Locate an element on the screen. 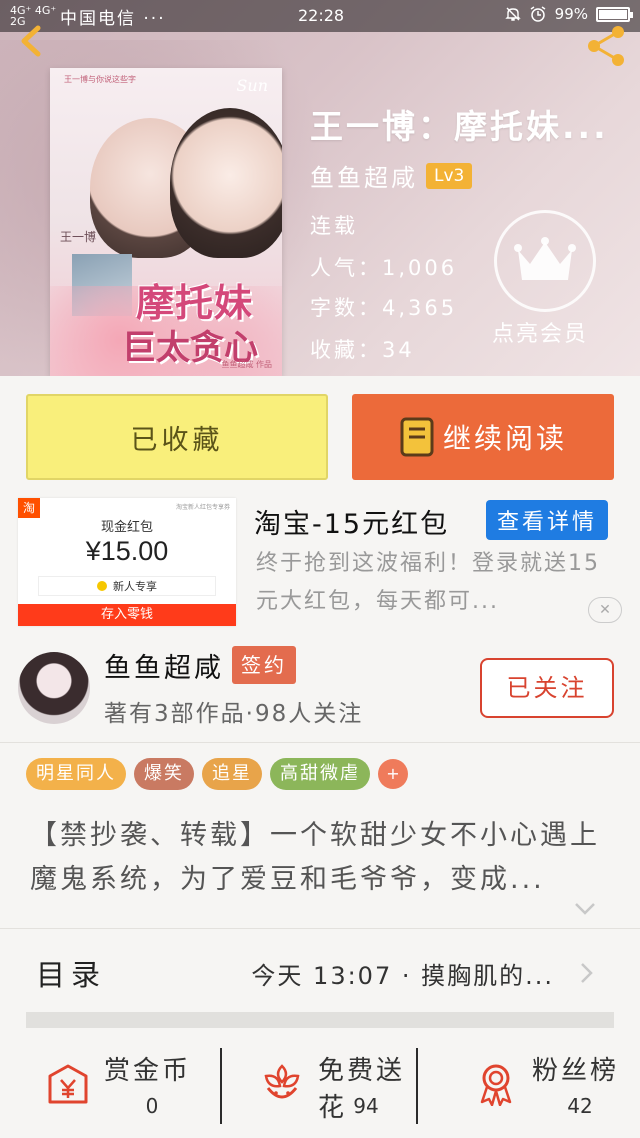 This screenshot has width=640, height=1138. alarm-icon is located at coordinates (538, 14).